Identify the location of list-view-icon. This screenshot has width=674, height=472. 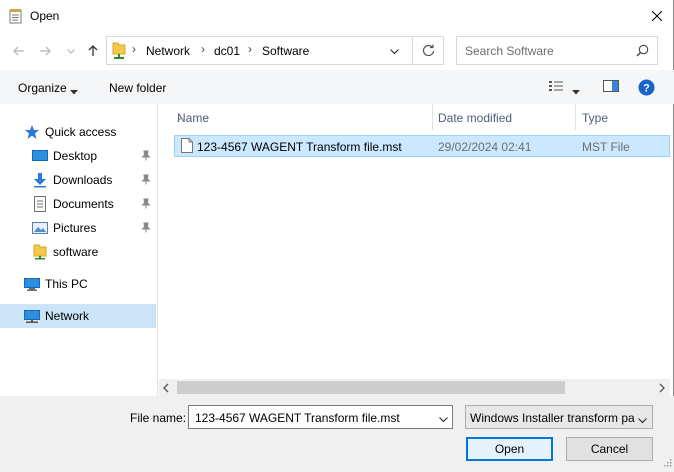
(556, 86).